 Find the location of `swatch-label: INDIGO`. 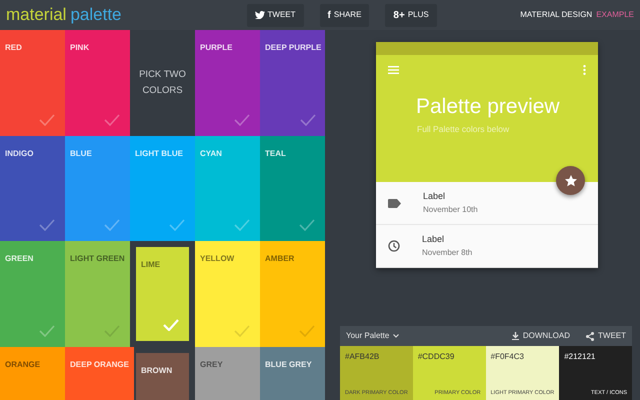

swatch-label: INDIGO is located at coordinates (19, 154).